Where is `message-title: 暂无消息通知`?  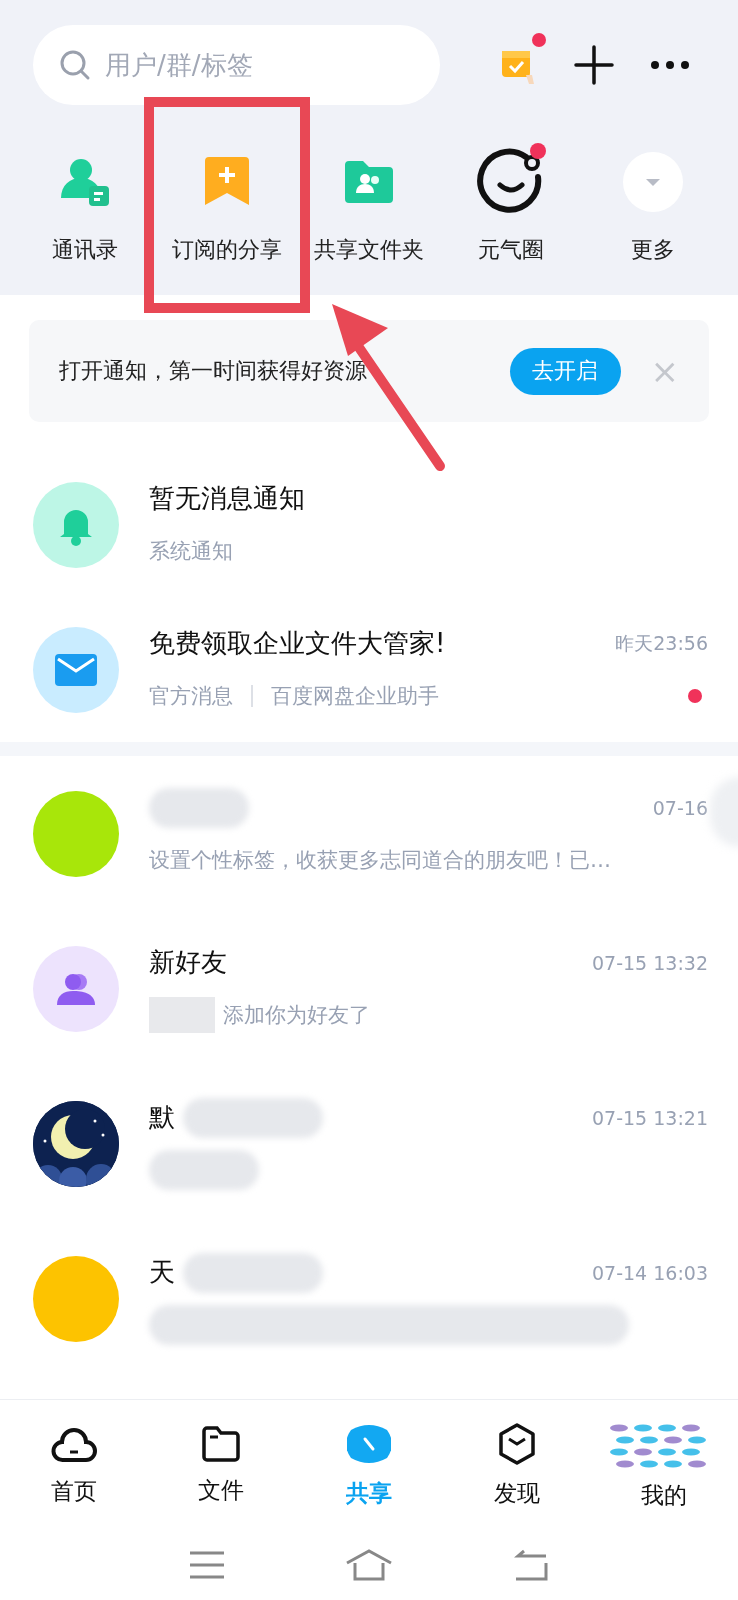 message-title: 暂无消息通知 is located at coordinates (227, 498).